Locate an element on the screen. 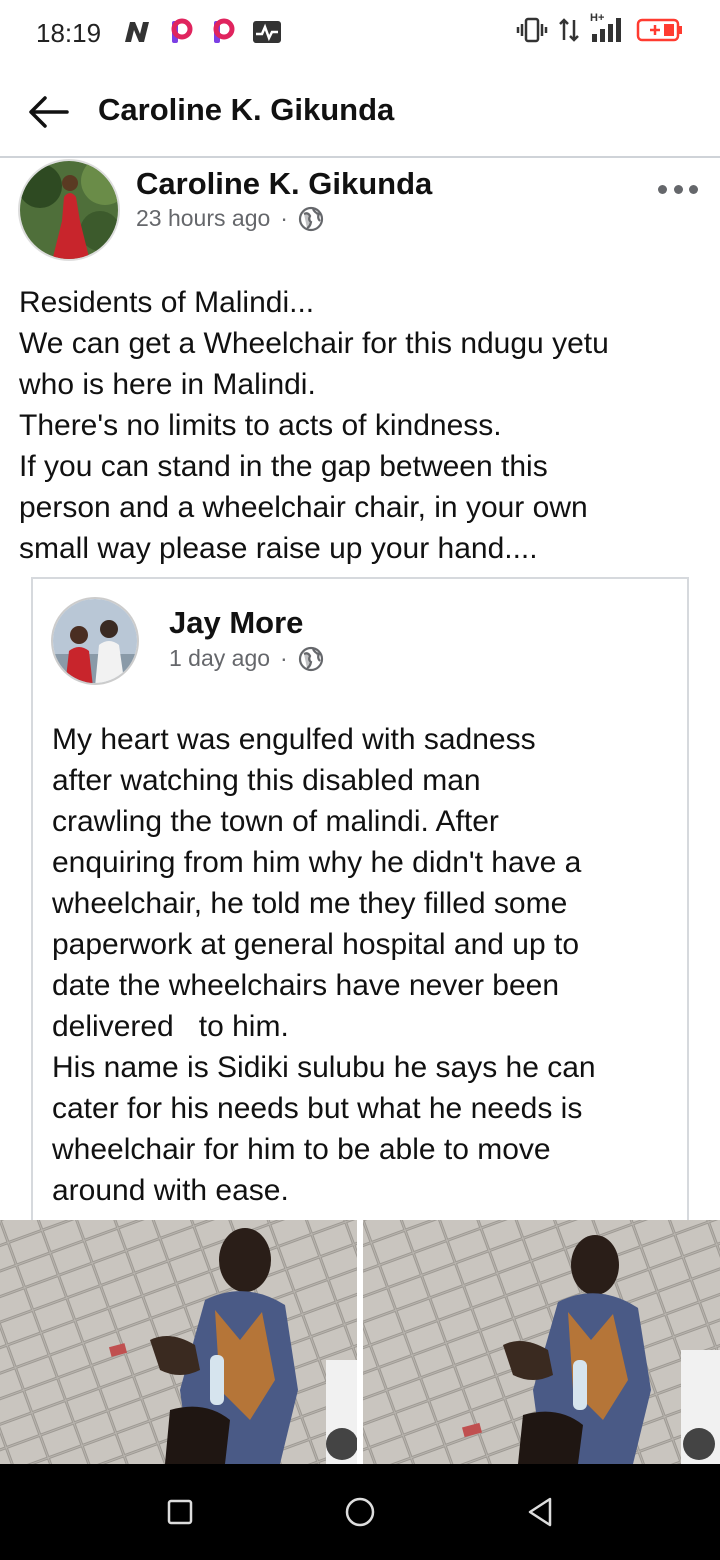 The width and height of the screenshot is (720, 1560). back-nav-button is located at coordinates (540, 1512).